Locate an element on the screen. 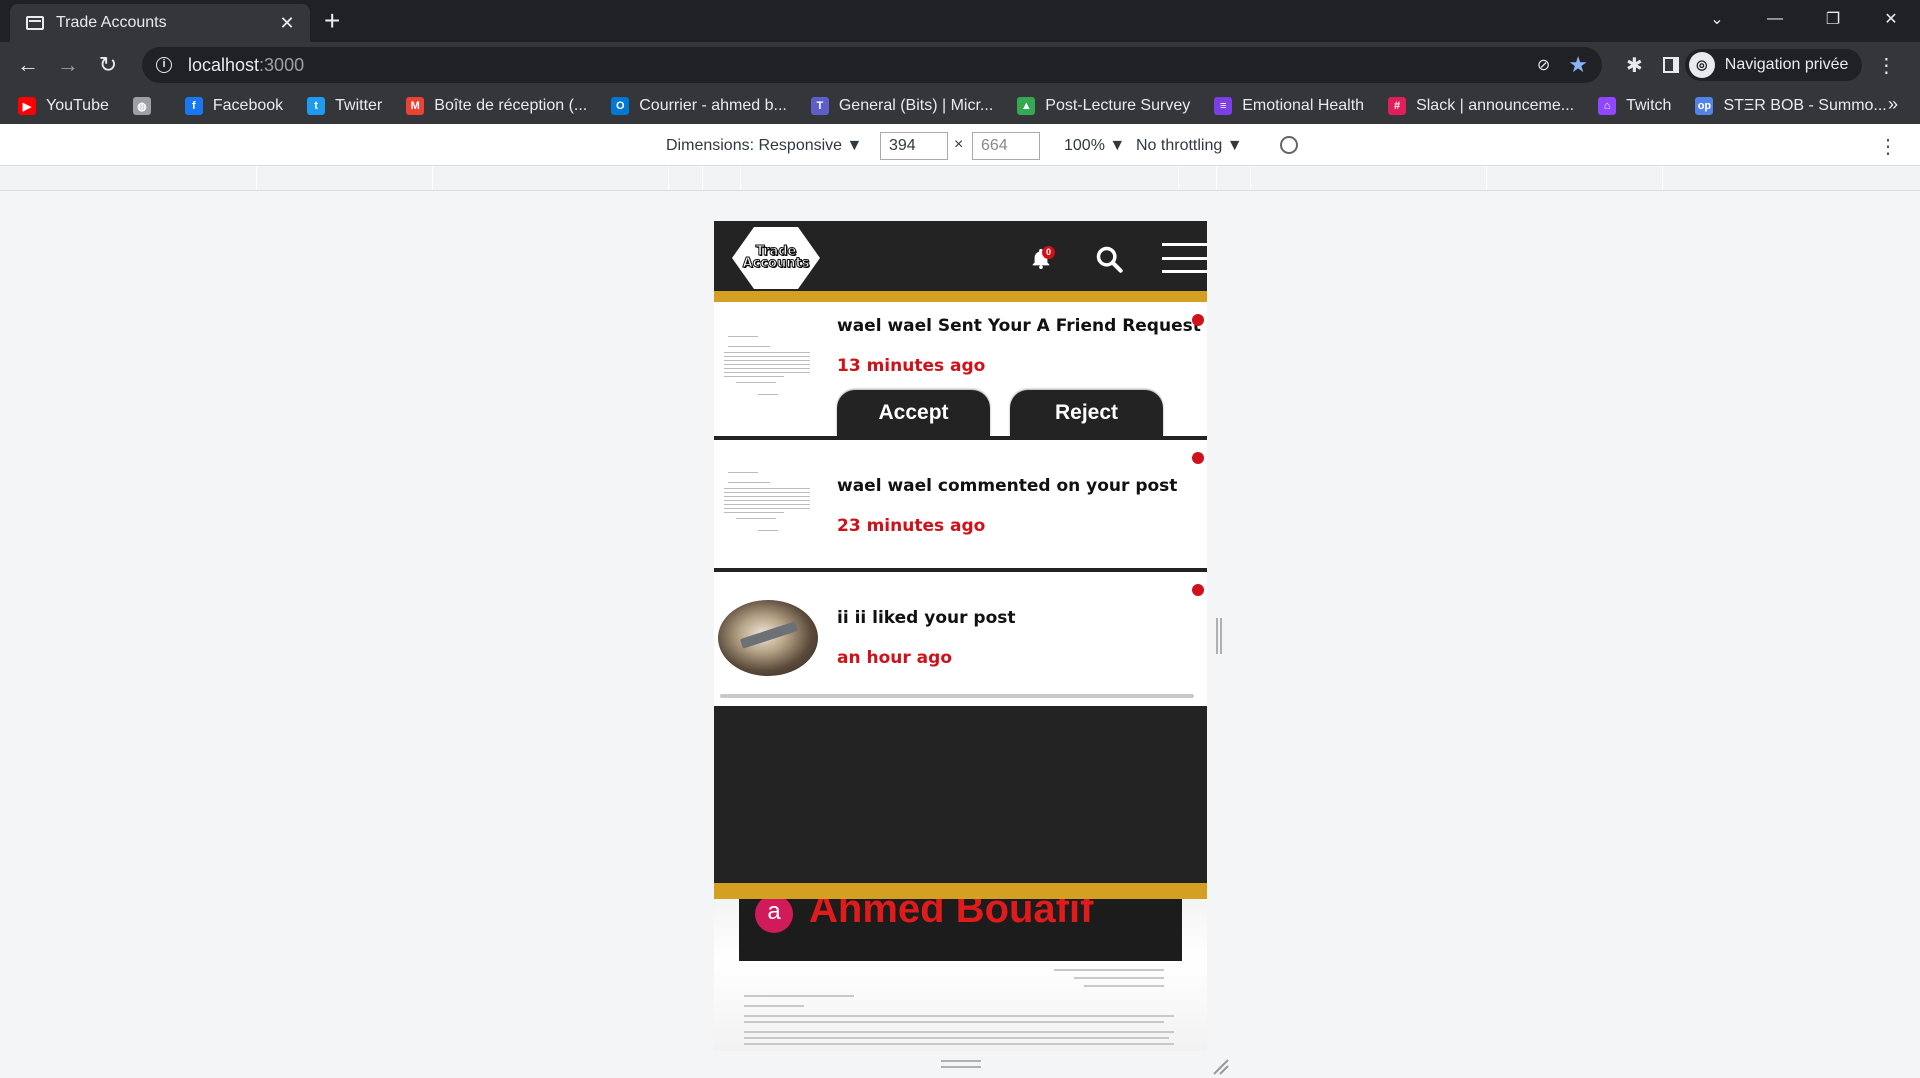 This screenshot has width=1920, height=1078. teams-icon: T is located at coordinates (819, 106).